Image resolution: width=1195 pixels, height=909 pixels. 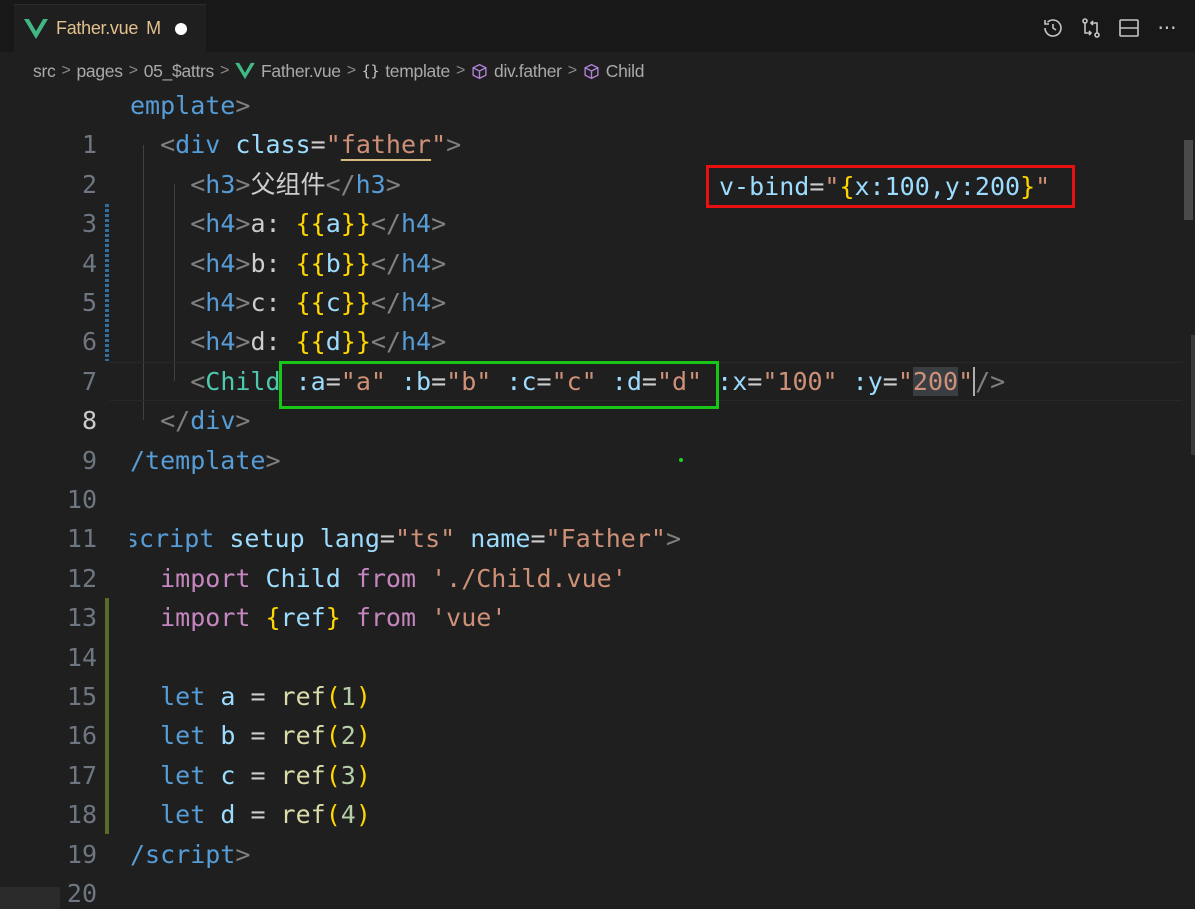 What do you see at coordinates (528, 71) in the screenshot?
I see `breadcrumb-item-div-father: div.father` at bounding box center [528, 71].